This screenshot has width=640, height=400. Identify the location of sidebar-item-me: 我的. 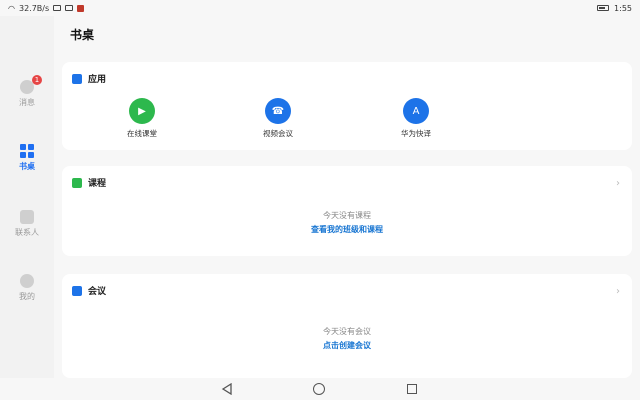
(27, 288).